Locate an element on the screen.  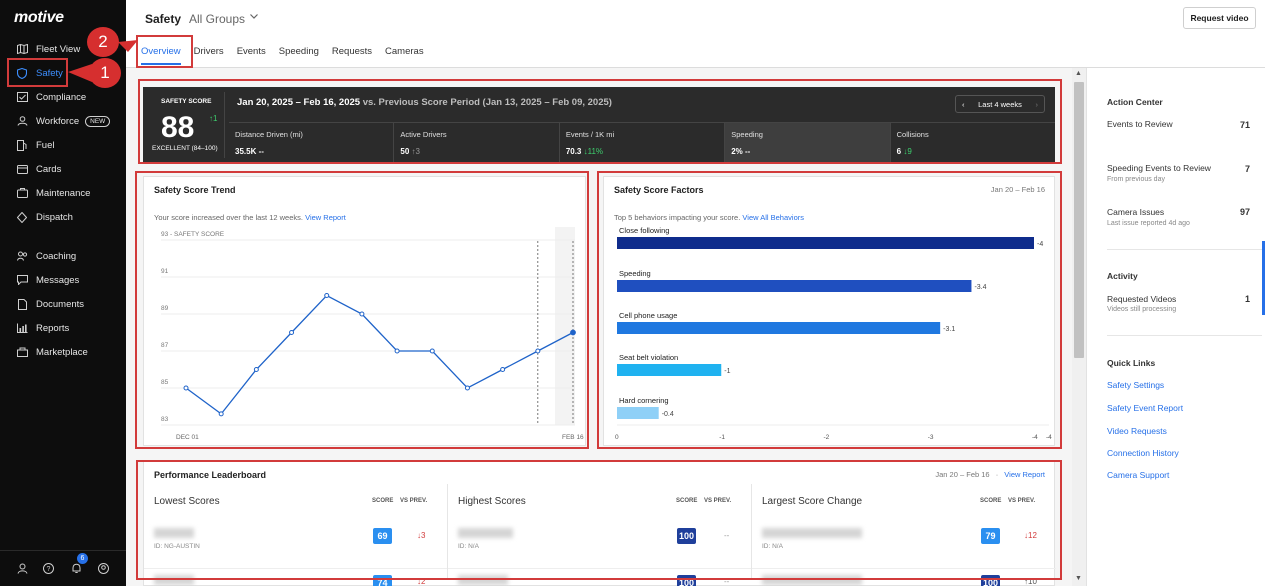
sidebar-item-label: Coaching is located at coordinates (56, 256).